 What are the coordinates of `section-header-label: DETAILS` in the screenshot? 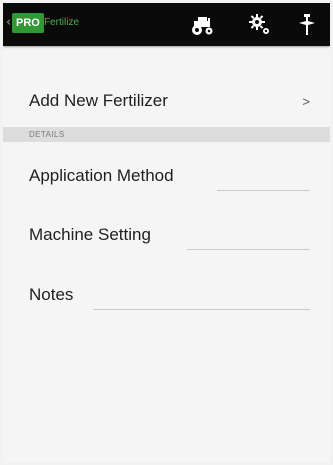 It's located at (47, 134).